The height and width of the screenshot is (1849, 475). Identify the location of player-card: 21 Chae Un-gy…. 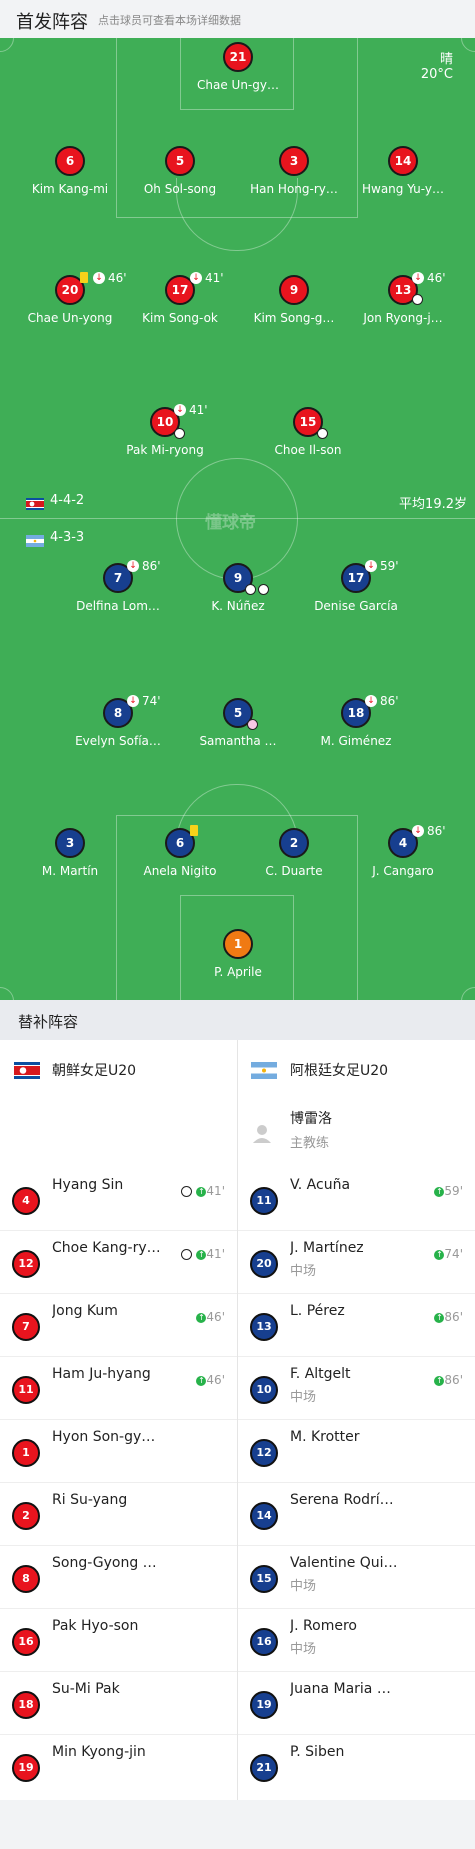
(238, 67).